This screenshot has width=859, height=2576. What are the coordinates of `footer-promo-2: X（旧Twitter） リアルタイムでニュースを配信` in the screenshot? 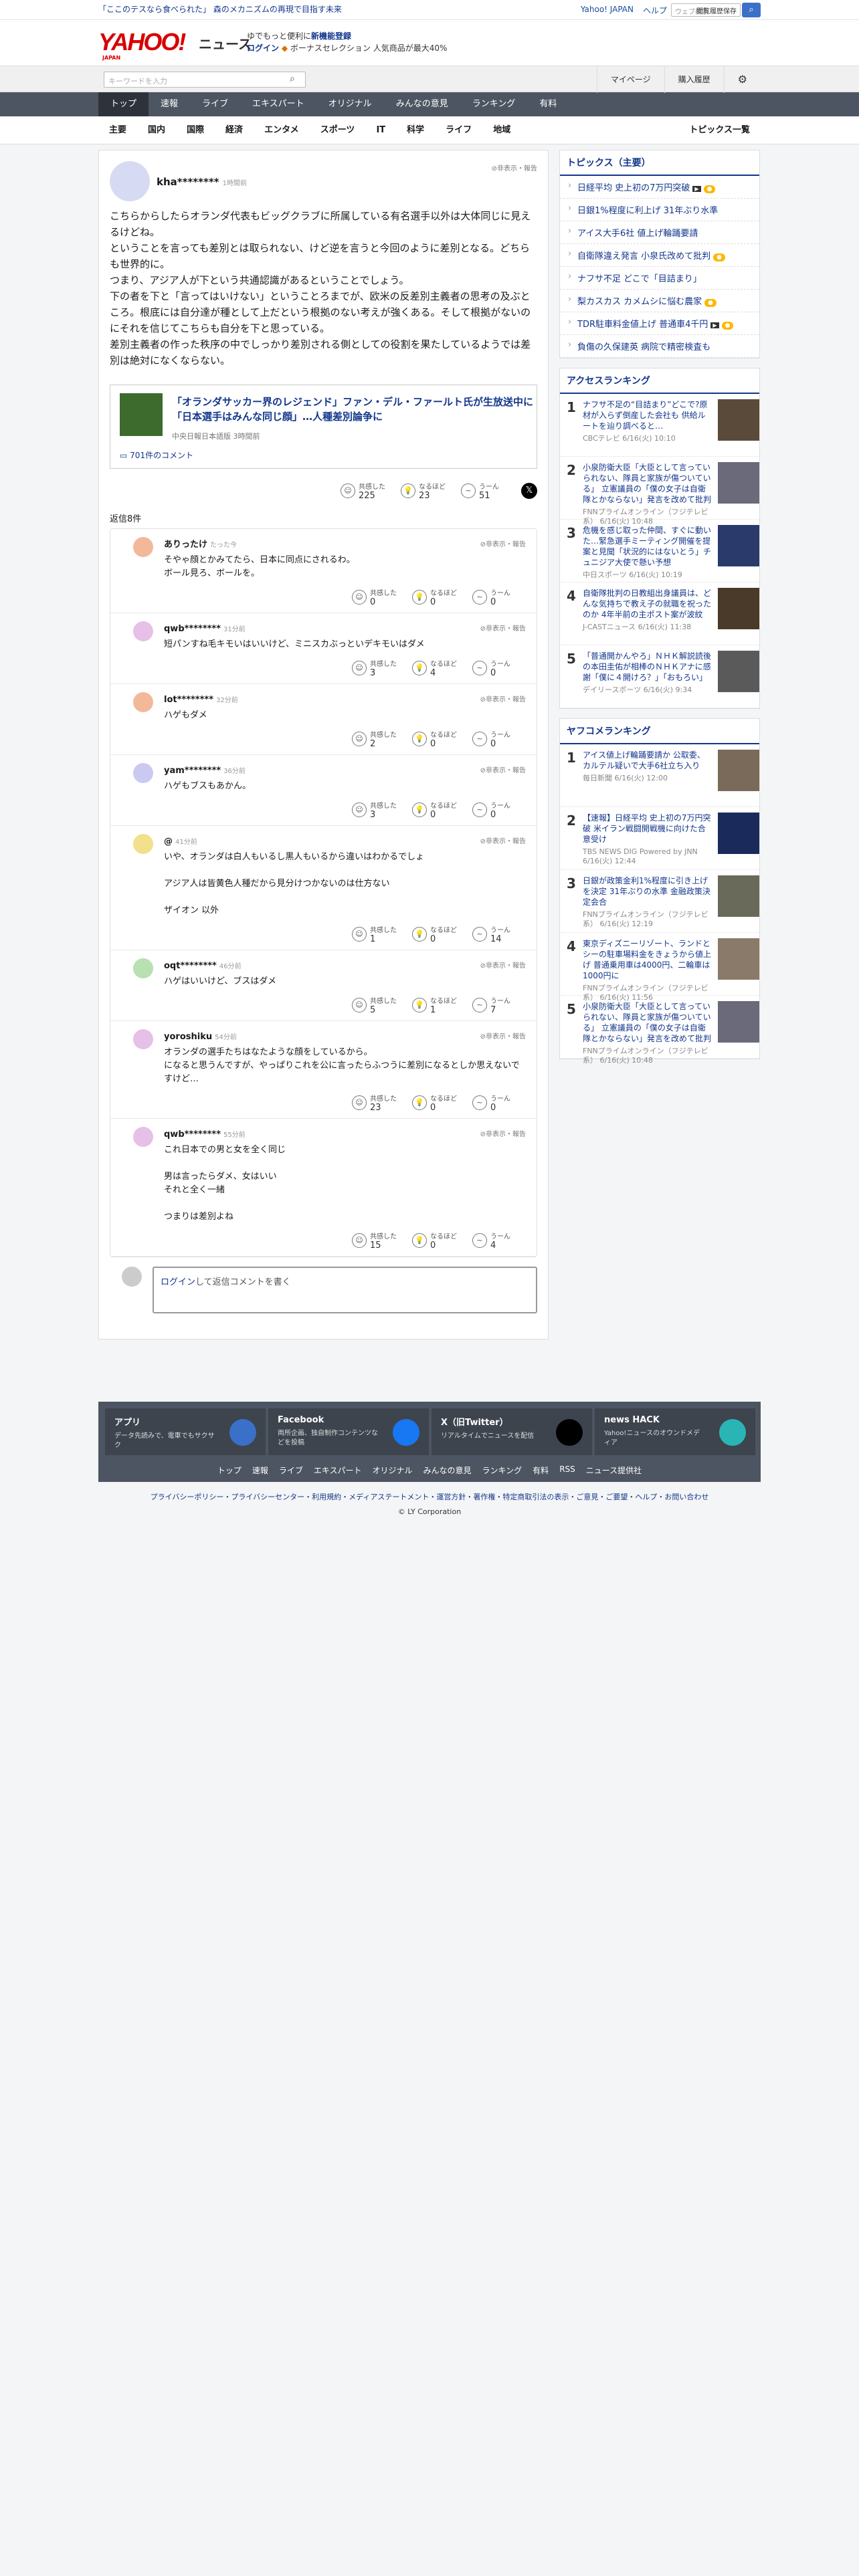 It's located at (512, 1431).